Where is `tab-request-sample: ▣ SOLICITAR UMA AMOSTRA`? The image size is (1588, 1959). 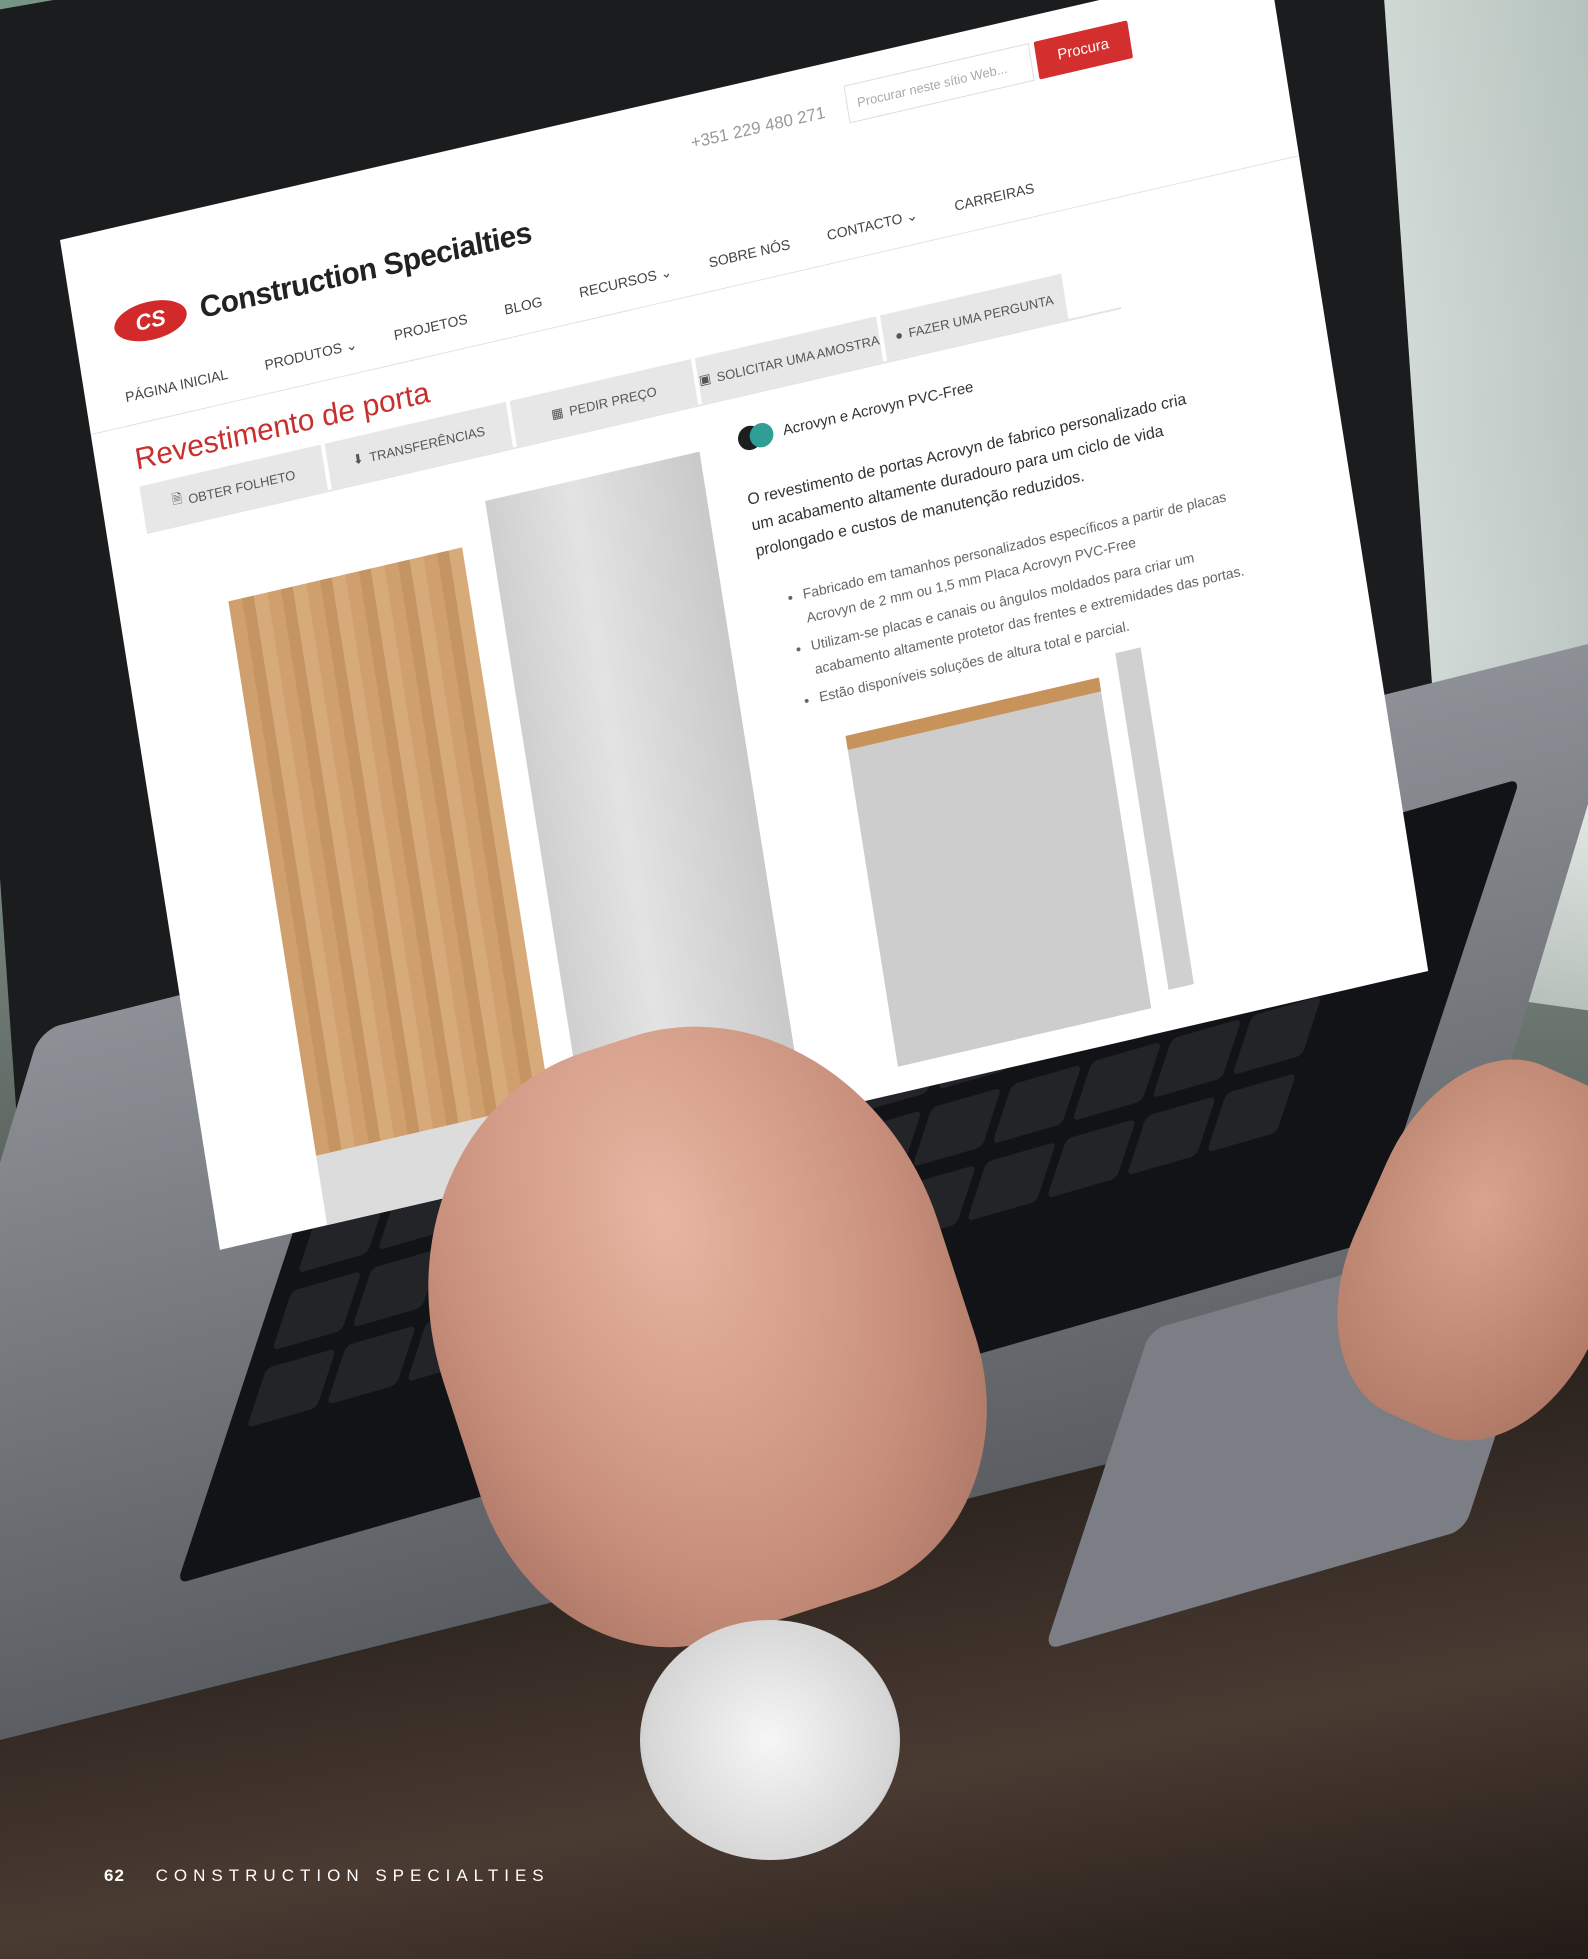
tab-request-sample: ▣ SOLICITAR UMA AMOSTRA is located at coordinates (789, 360).